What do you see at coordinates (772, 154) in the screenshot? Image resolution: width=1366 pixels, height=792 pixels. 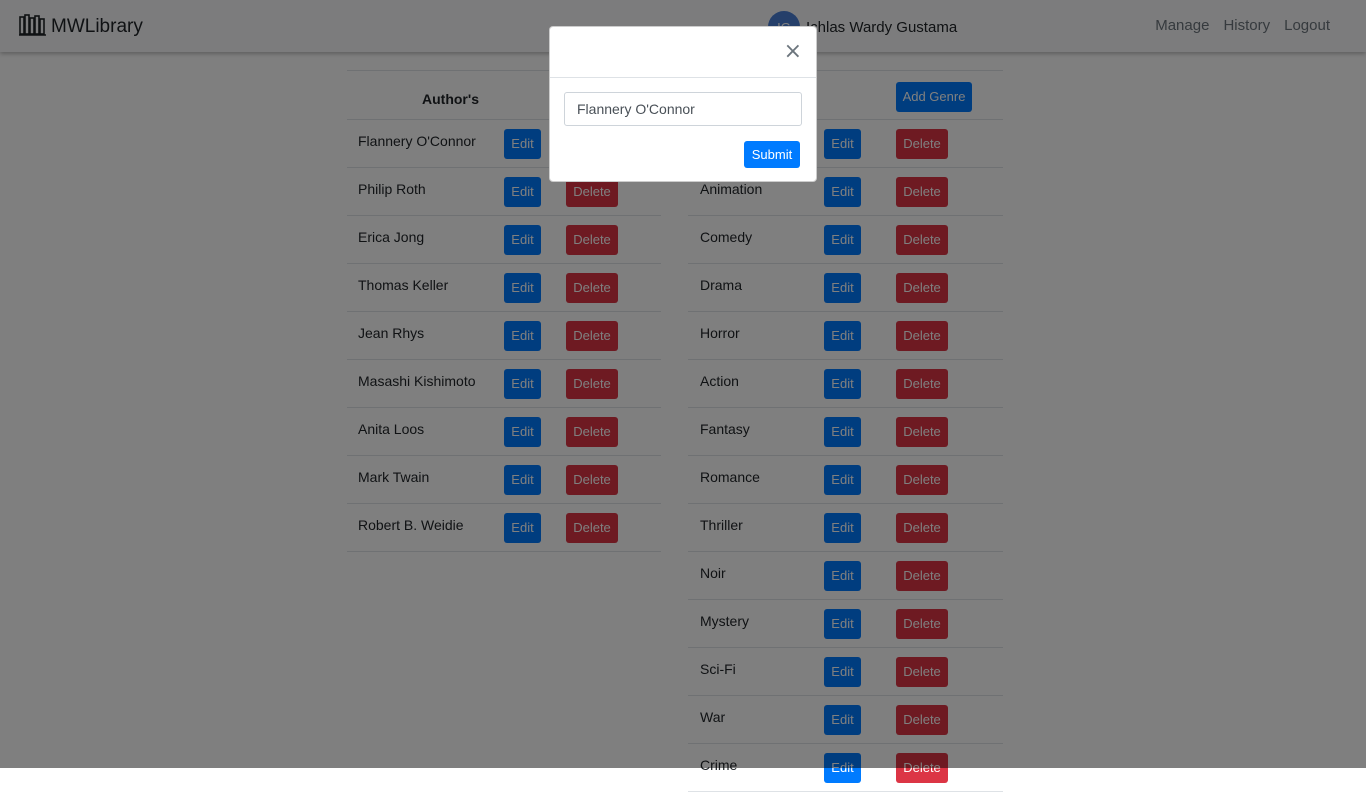 I see `submit-button: Submit` at bounding box center [772, 154].